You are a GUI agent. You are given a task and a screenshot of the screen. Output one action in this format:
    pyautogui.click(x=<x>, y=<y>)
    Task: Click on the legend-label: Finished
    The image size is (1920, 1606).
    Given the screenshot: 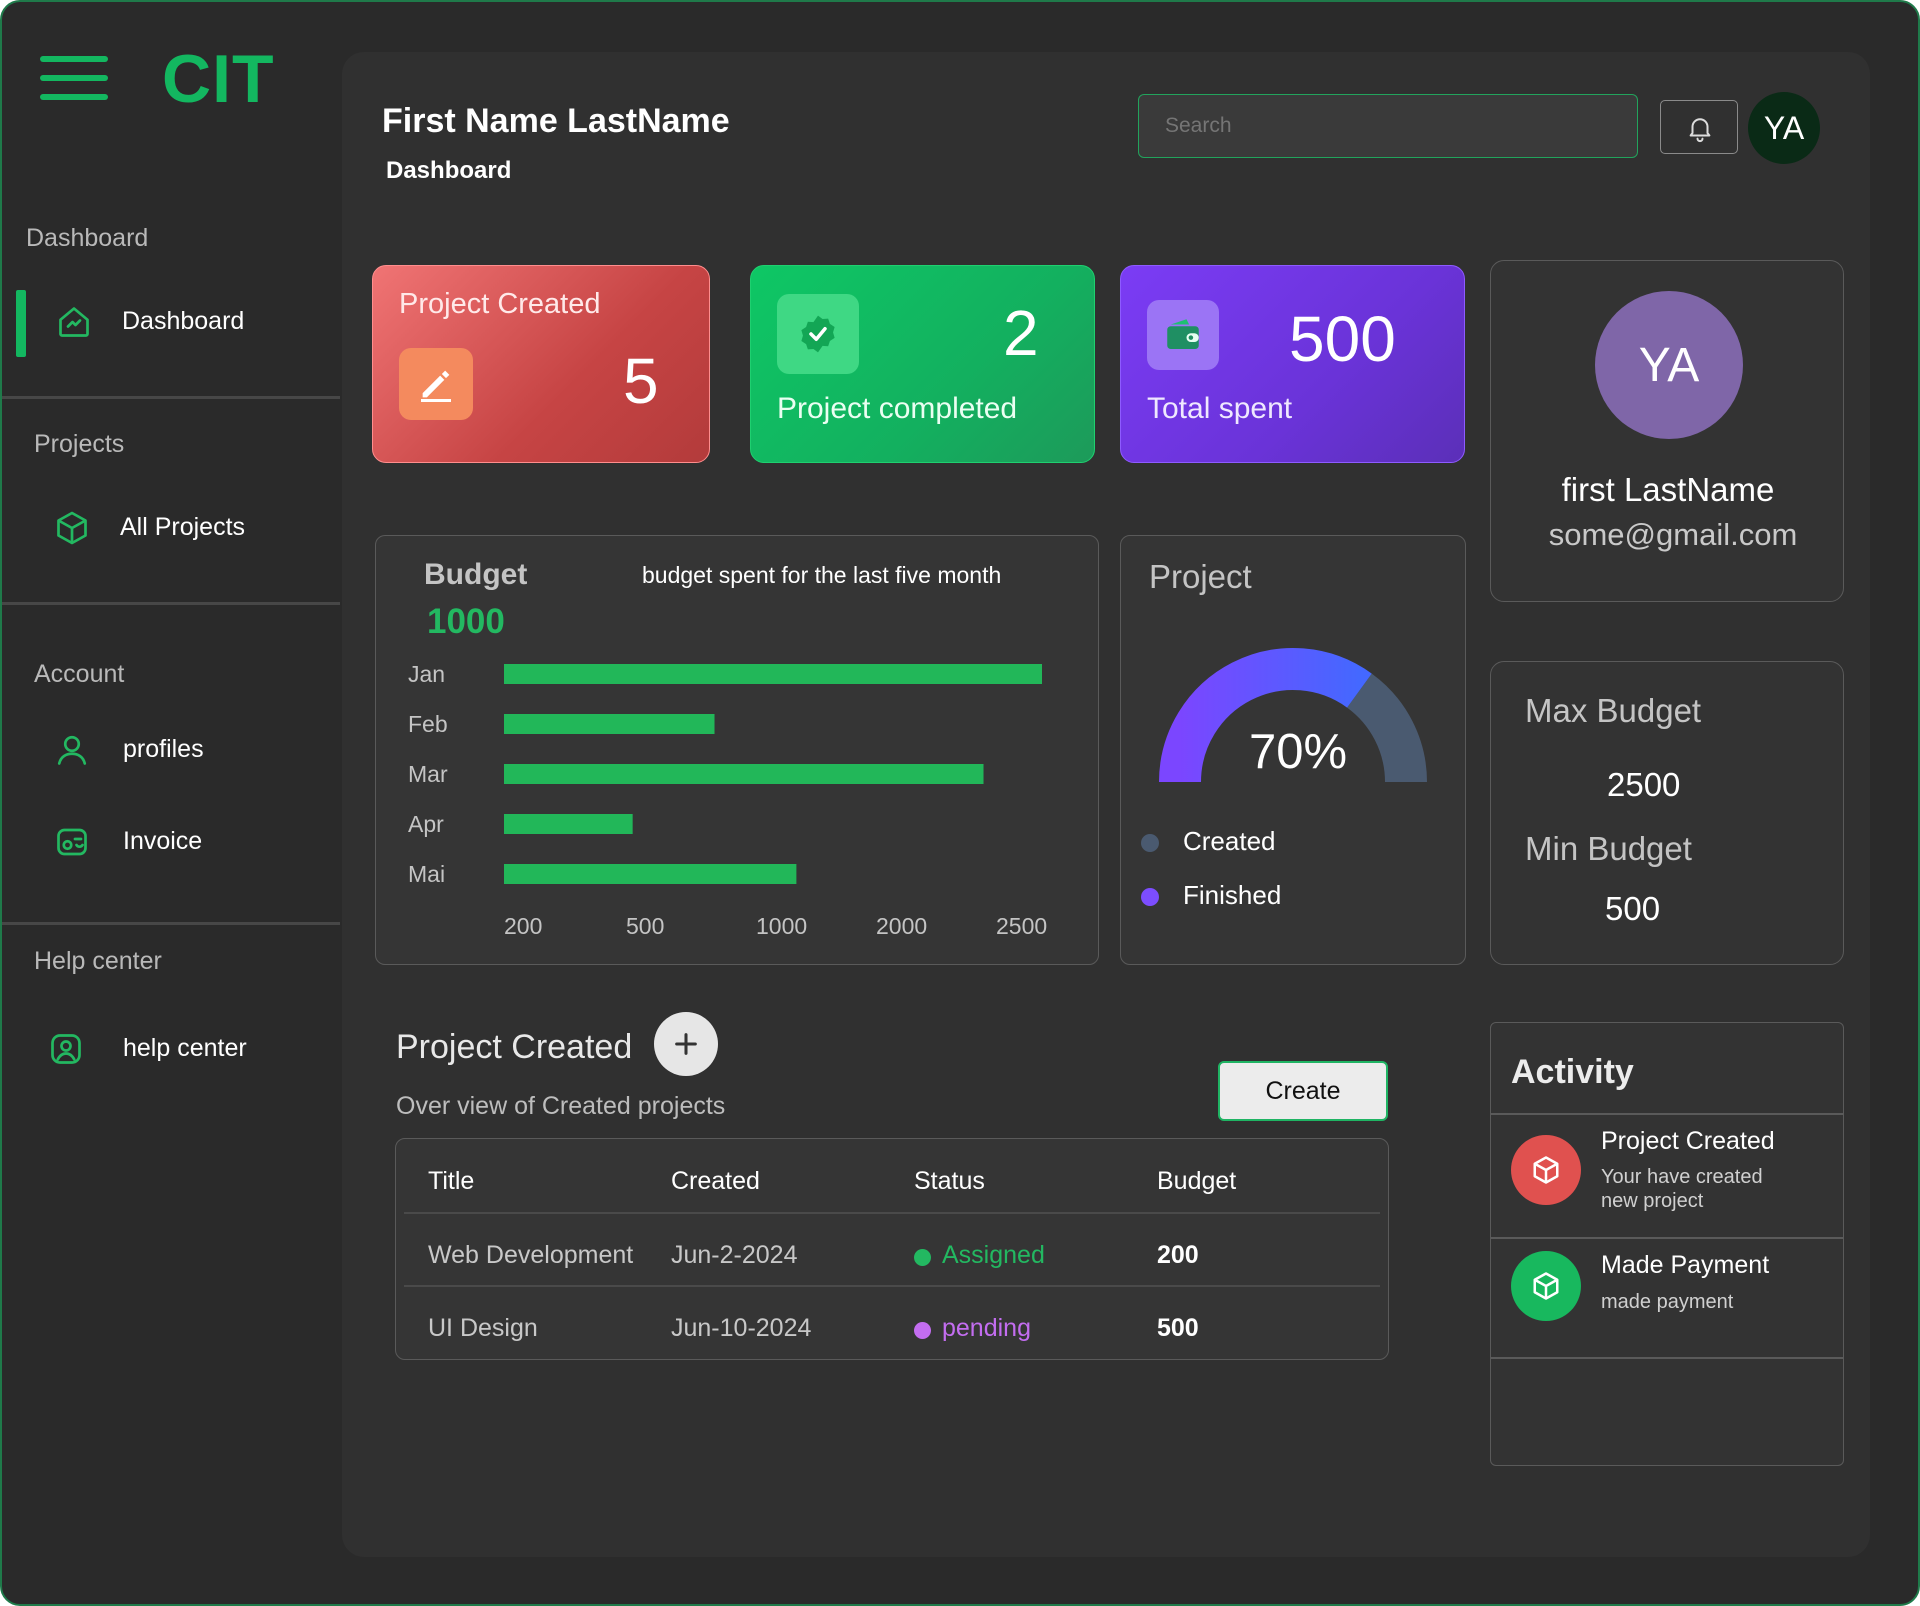 What is the action you would take?
    pyautogui.click(x=1232, y=895)
    